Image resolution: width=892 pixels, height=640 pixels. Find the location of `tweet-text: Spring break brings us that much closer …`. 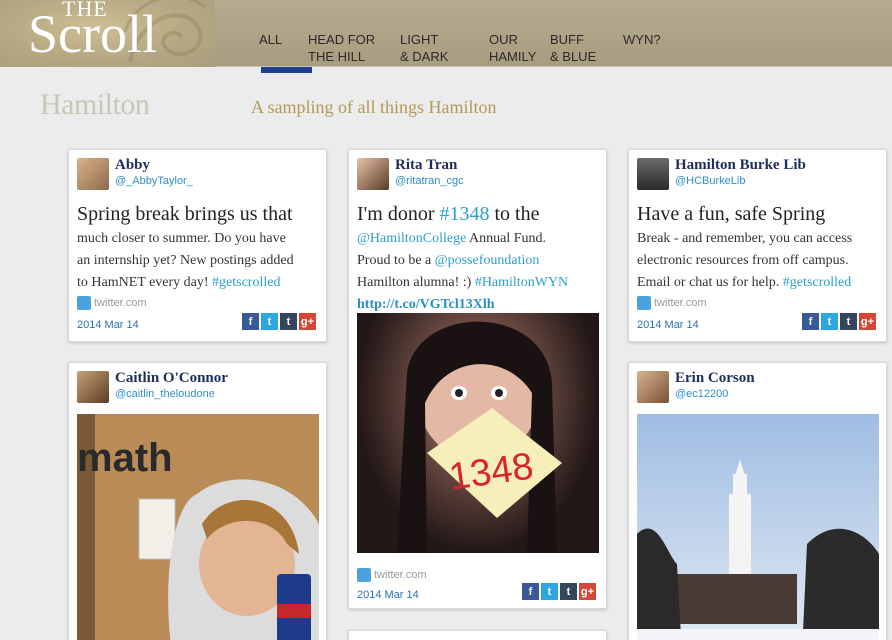

tweet-text: Spring break brings us that much closer … is located at coordinates (198, 247).